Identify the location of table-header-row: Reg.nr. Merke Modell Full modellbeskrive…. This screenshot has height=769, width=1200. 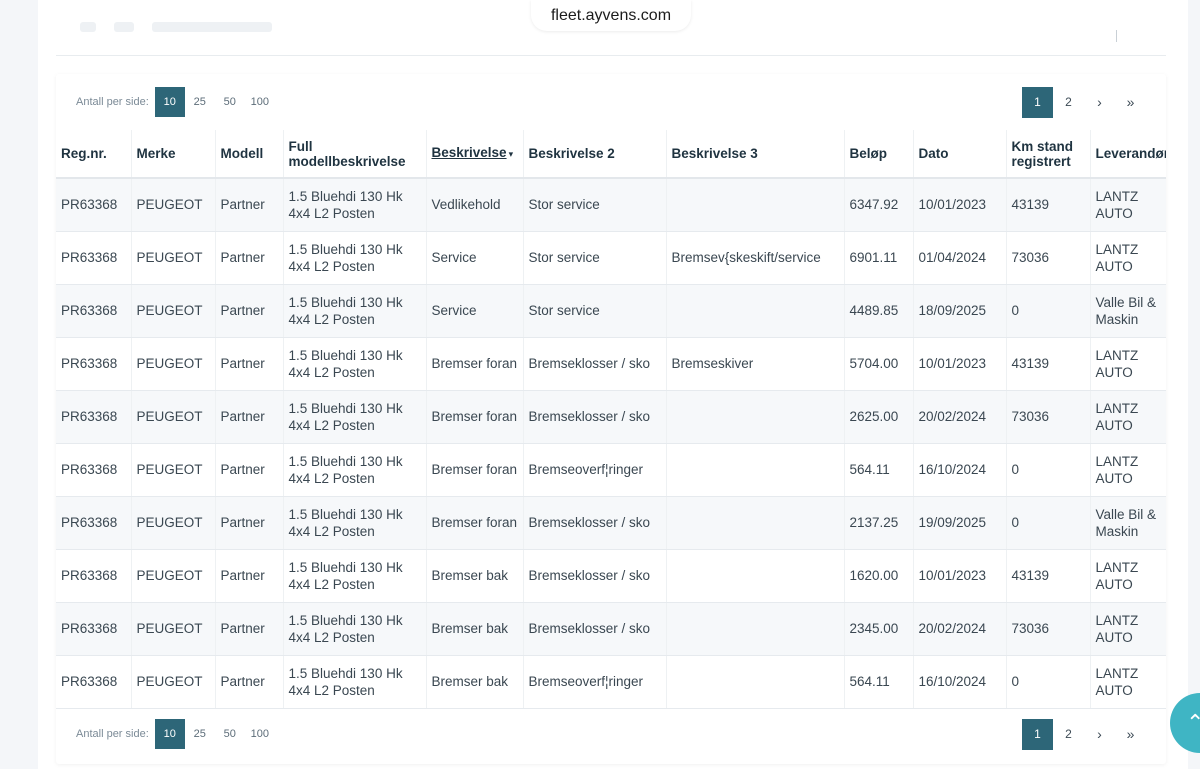
(611, 154).